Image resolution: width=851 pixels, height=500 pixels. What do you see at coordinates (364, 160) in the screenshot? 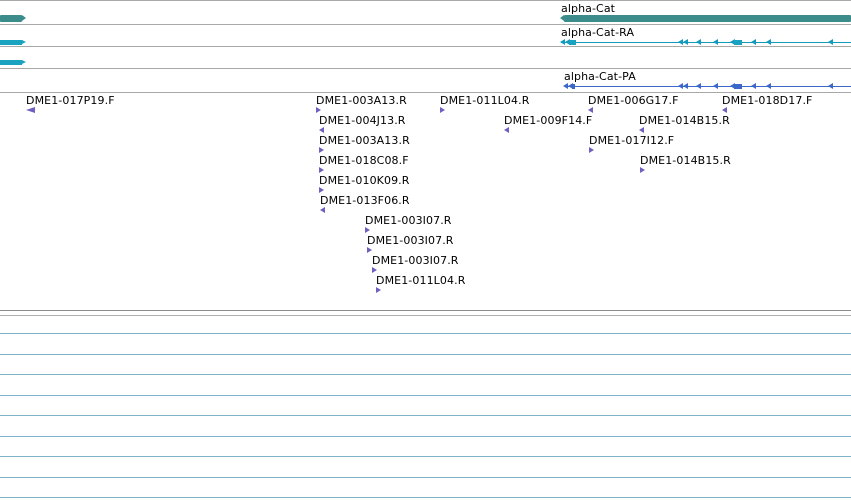
I see `est-label: DME1-018C08.F` at bounding box center [364, 160].